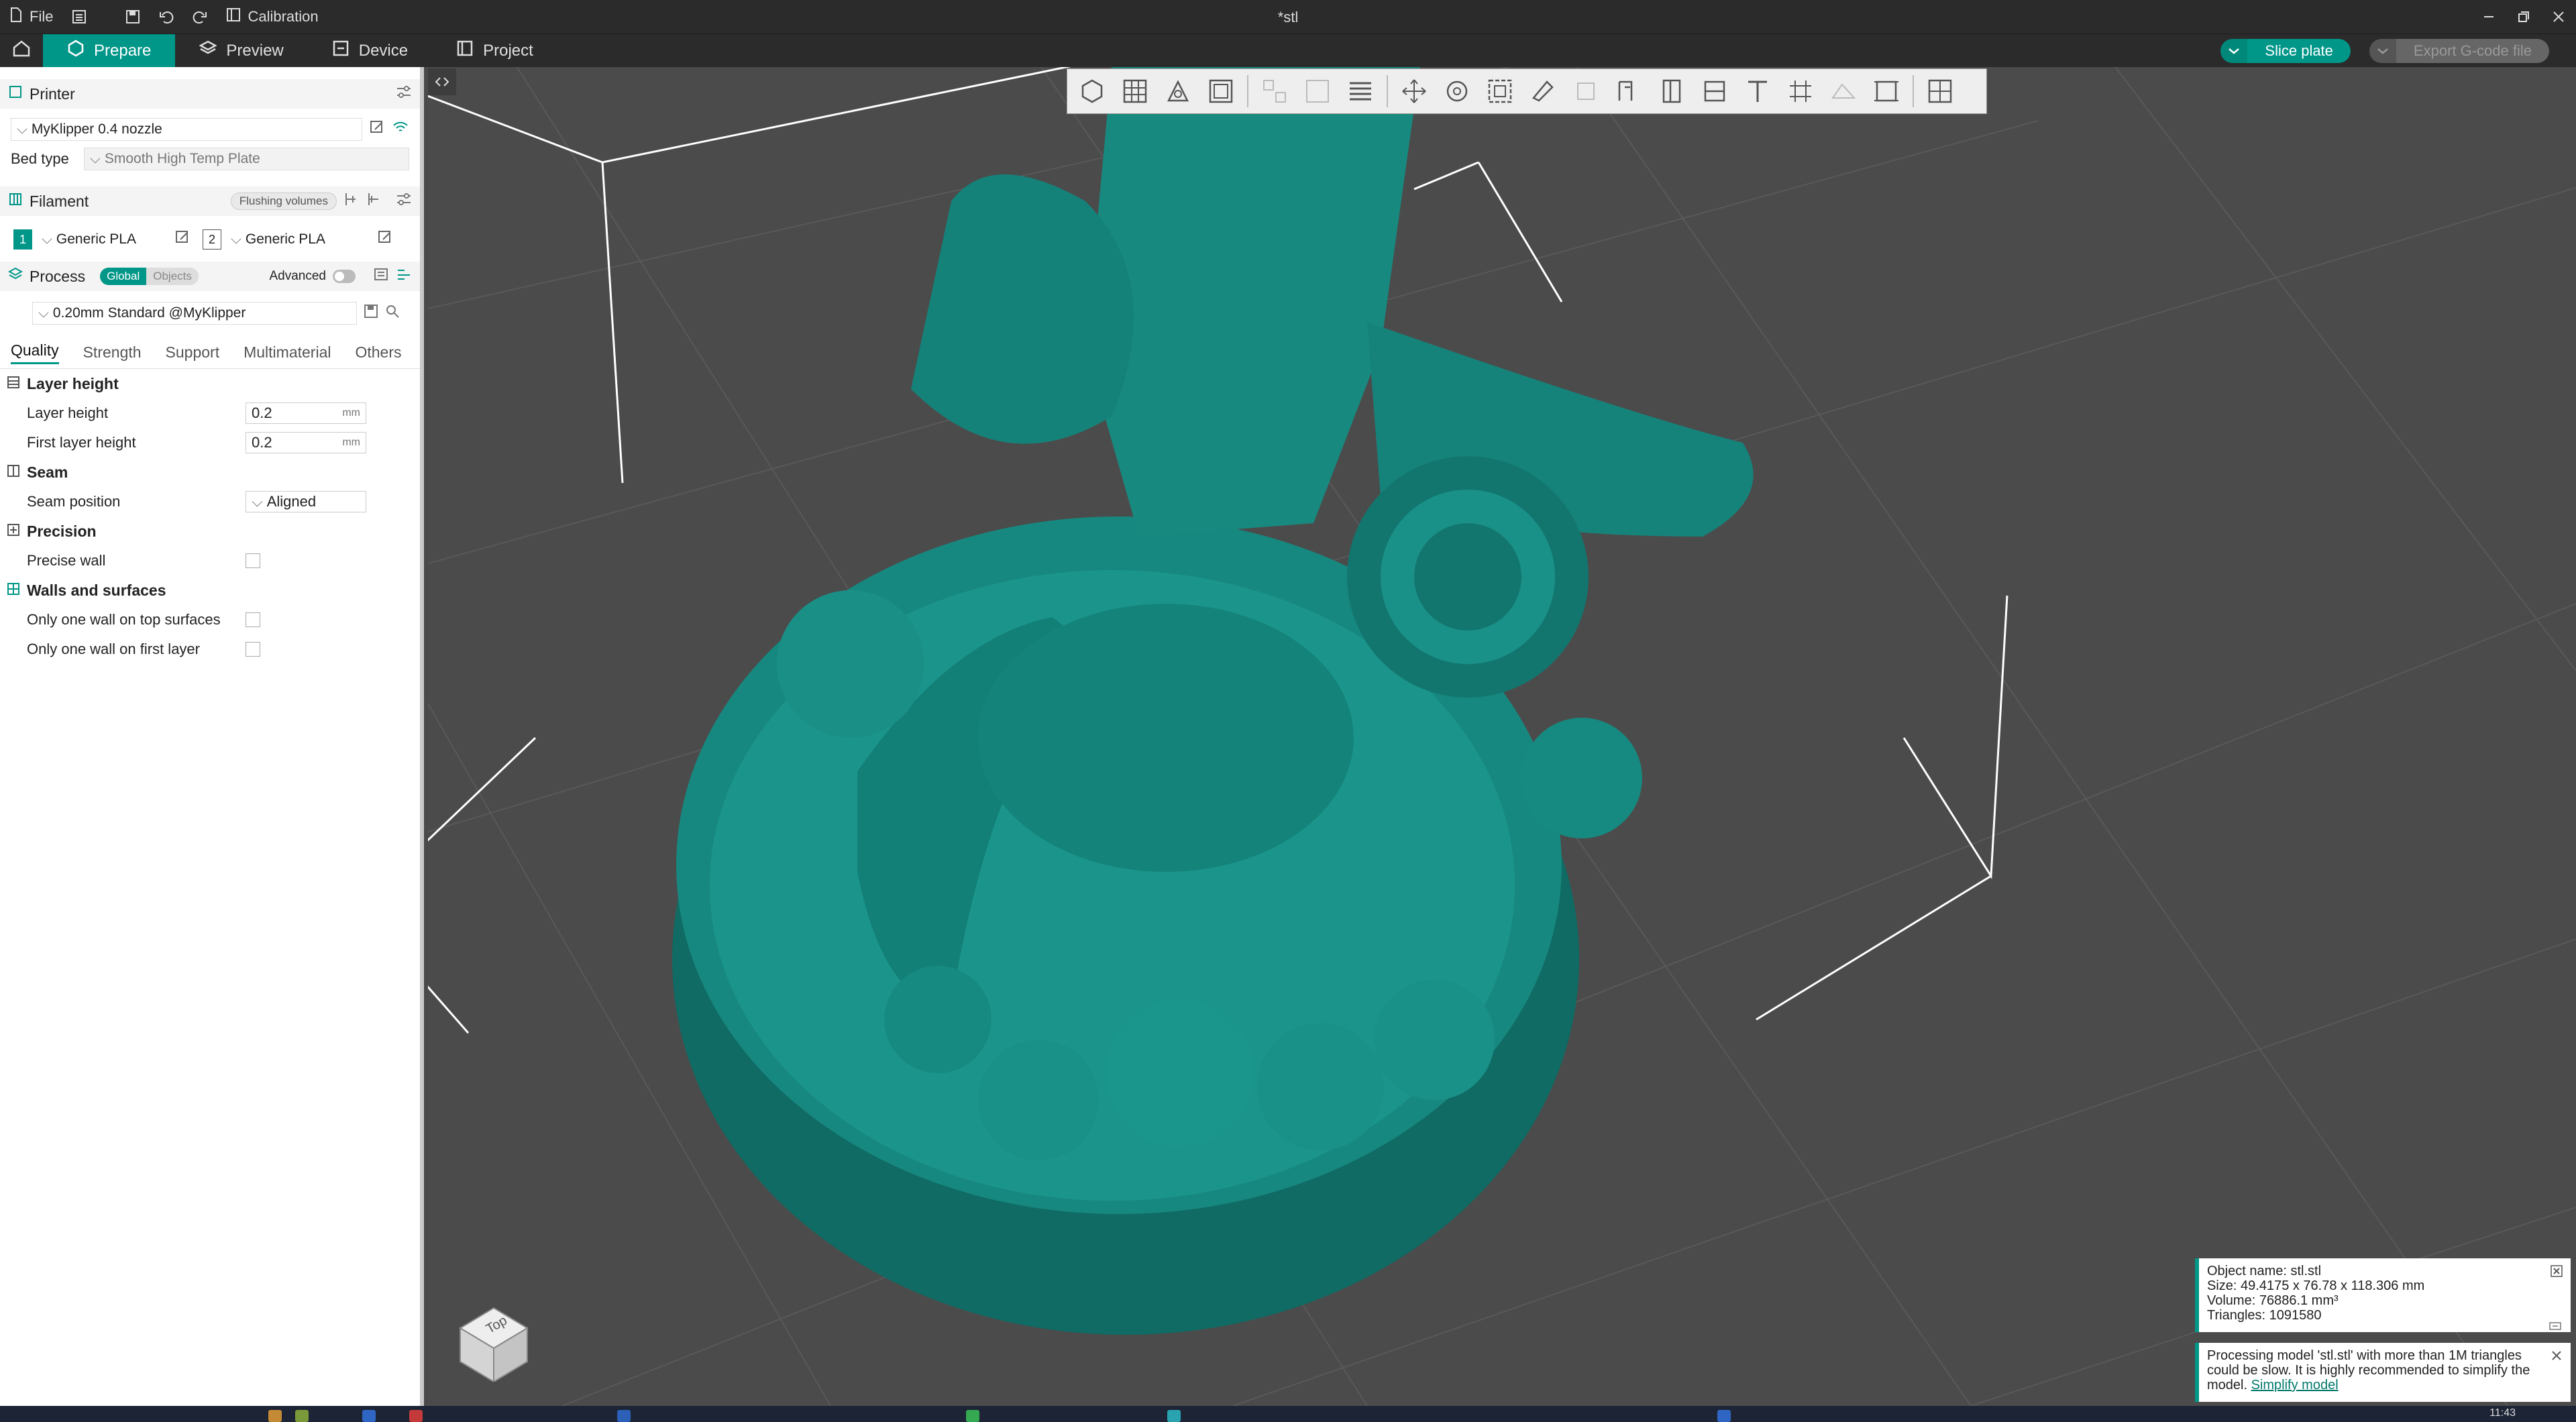 The image size is (2576, 1422). I want to click on tab-preview: Preview, so click(241, 51).